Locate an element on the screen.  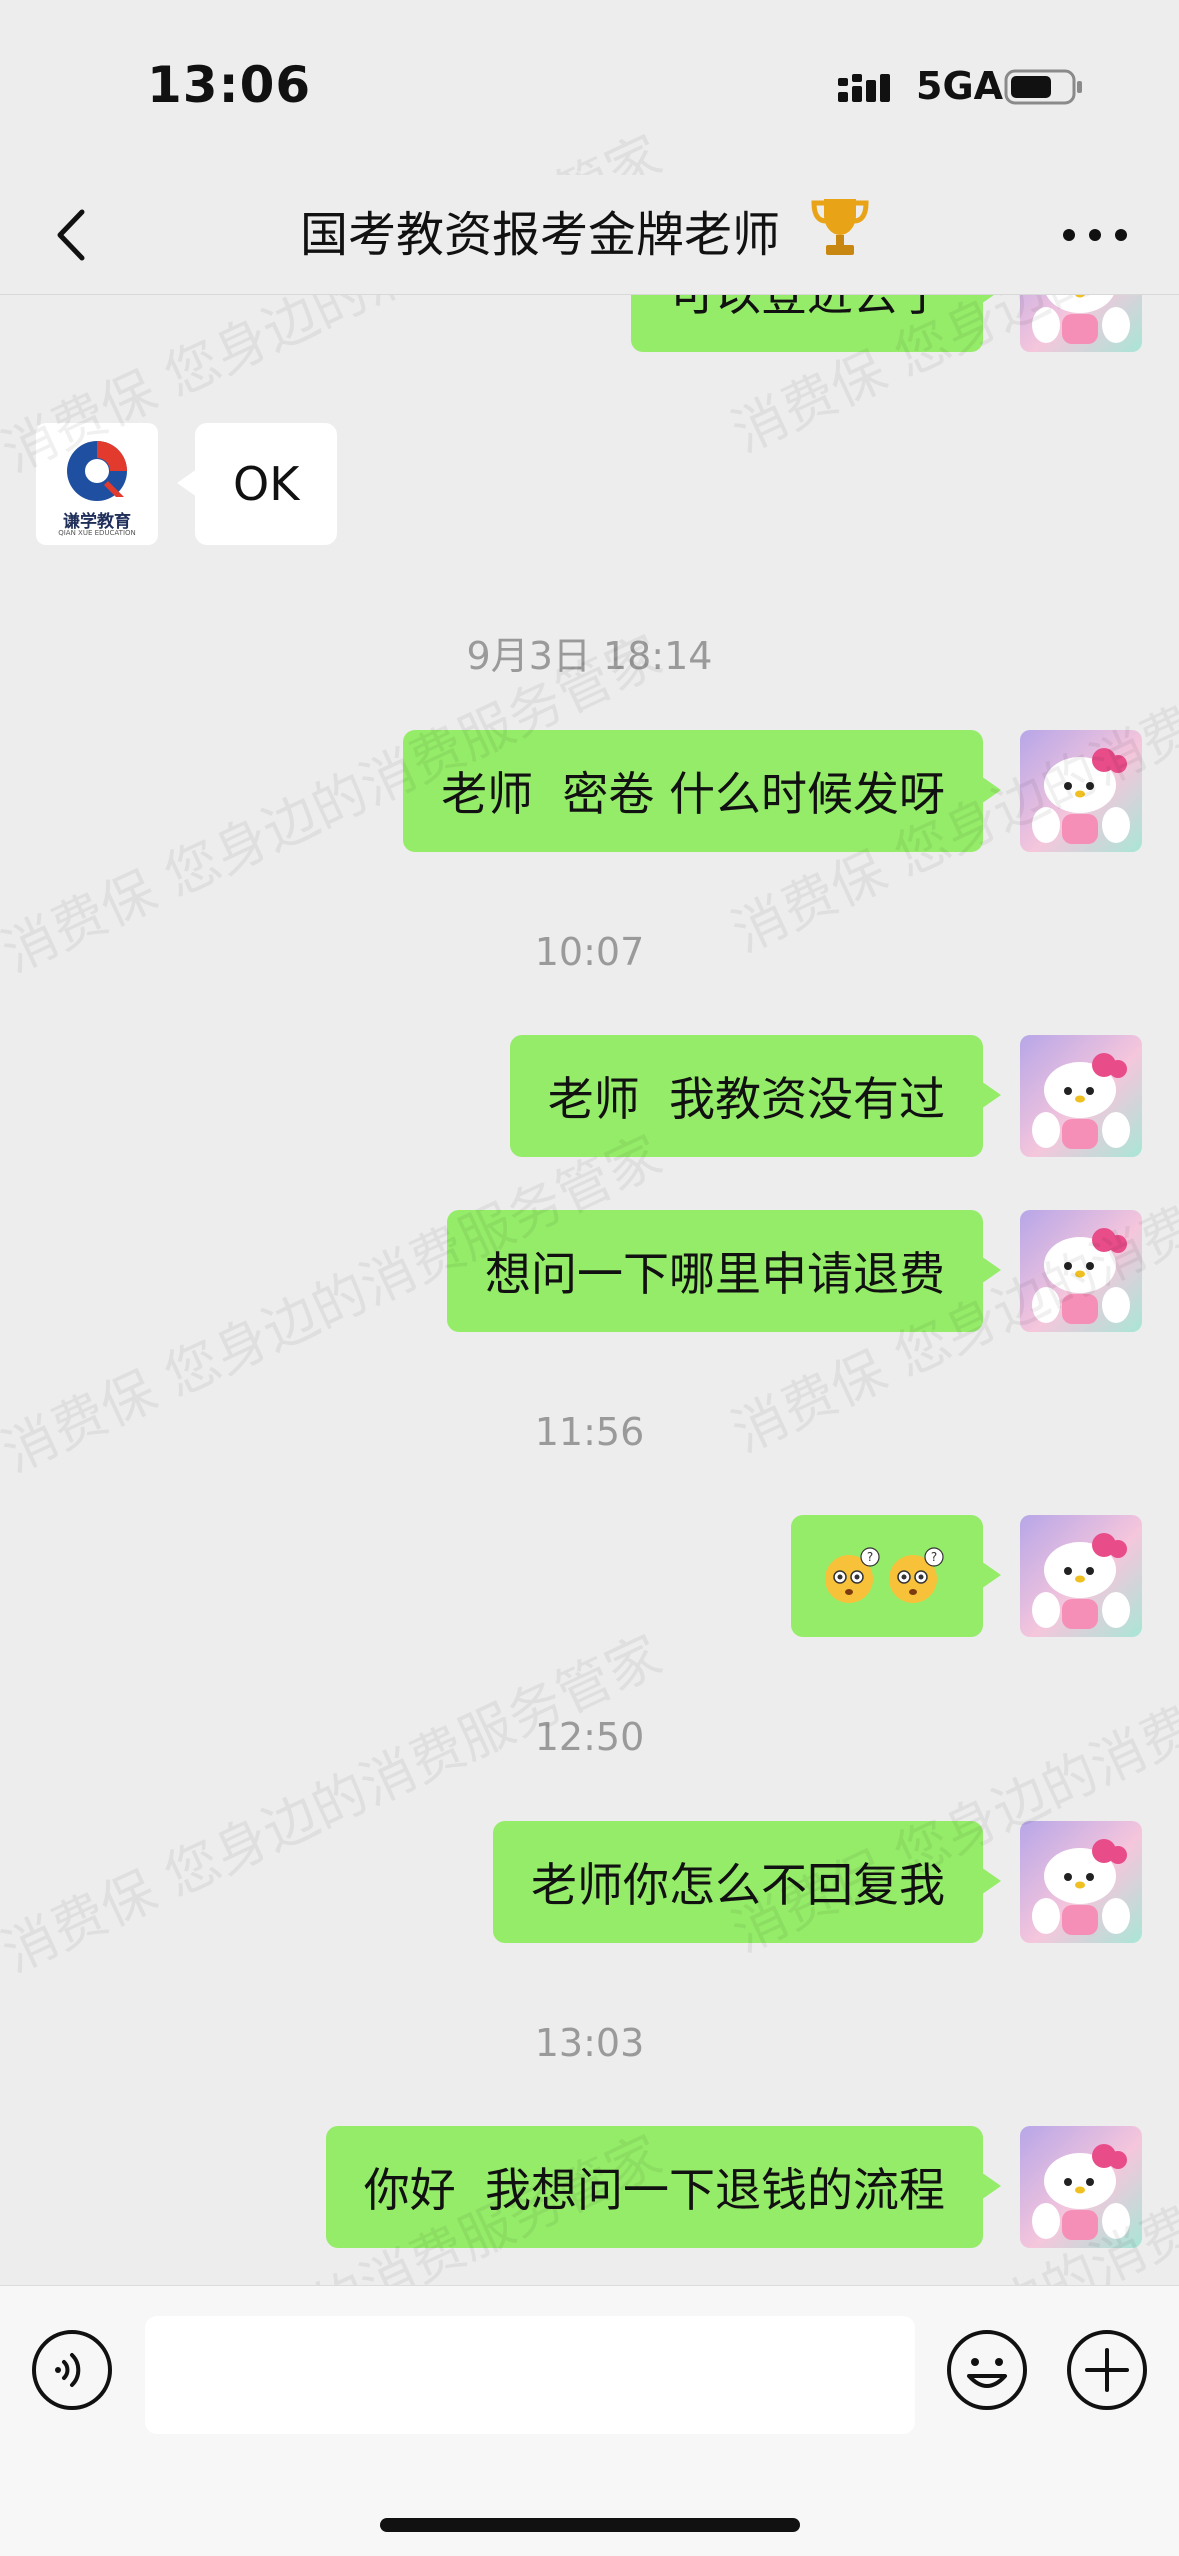
brand-subtitle: QIAN XUE EDUCATION is located at coordinates (97, 533).